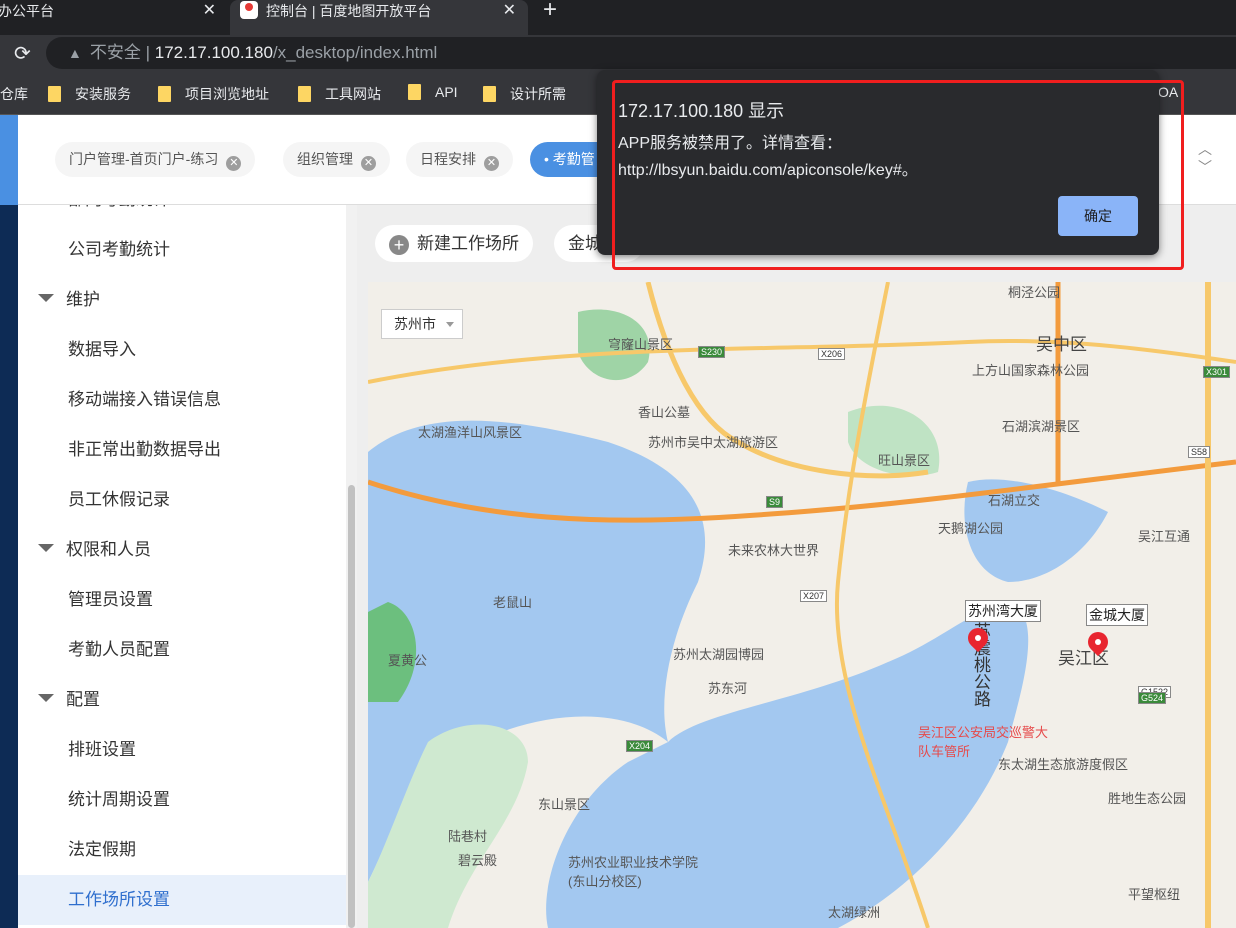  I want to click on sidebar-item: 法定假期, so click(182, 850).